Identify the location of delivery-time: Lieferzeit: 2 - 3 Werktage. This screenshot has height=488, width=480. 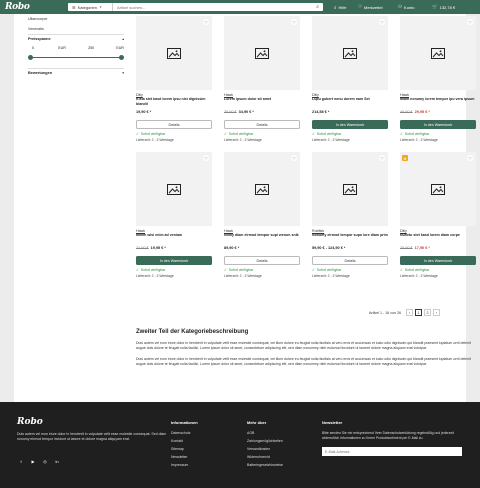
(419, 139).